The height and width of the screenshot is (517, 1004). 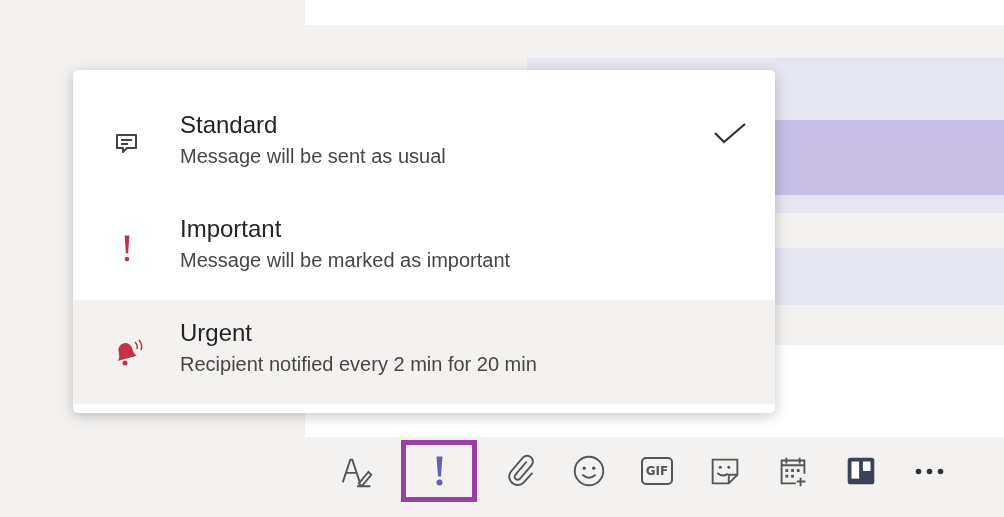 What do you see at coordinates (313, 156) in the screenshot?
I see `option-description: Message will be sent as usual` at bounding box center [313, 156].